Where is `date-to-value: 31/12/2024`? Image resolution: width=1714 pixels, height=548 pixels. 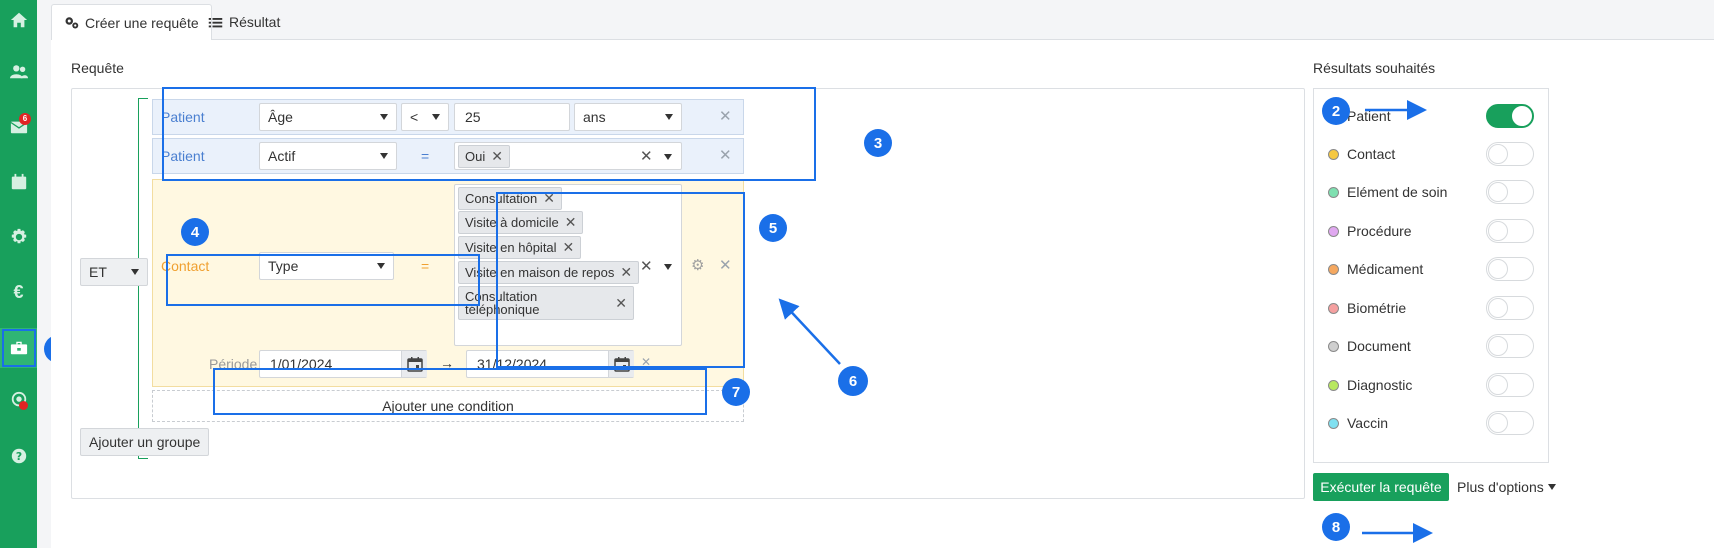
date-to-value: 31/12/2024 is located at coordinates (512, 364).